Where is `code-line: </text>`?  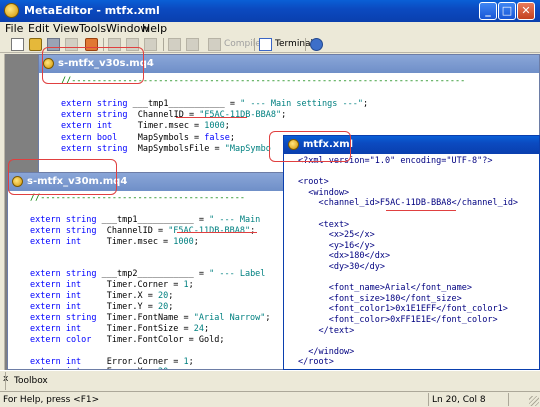
code-line: </text> is located at coordinates (326, 331).